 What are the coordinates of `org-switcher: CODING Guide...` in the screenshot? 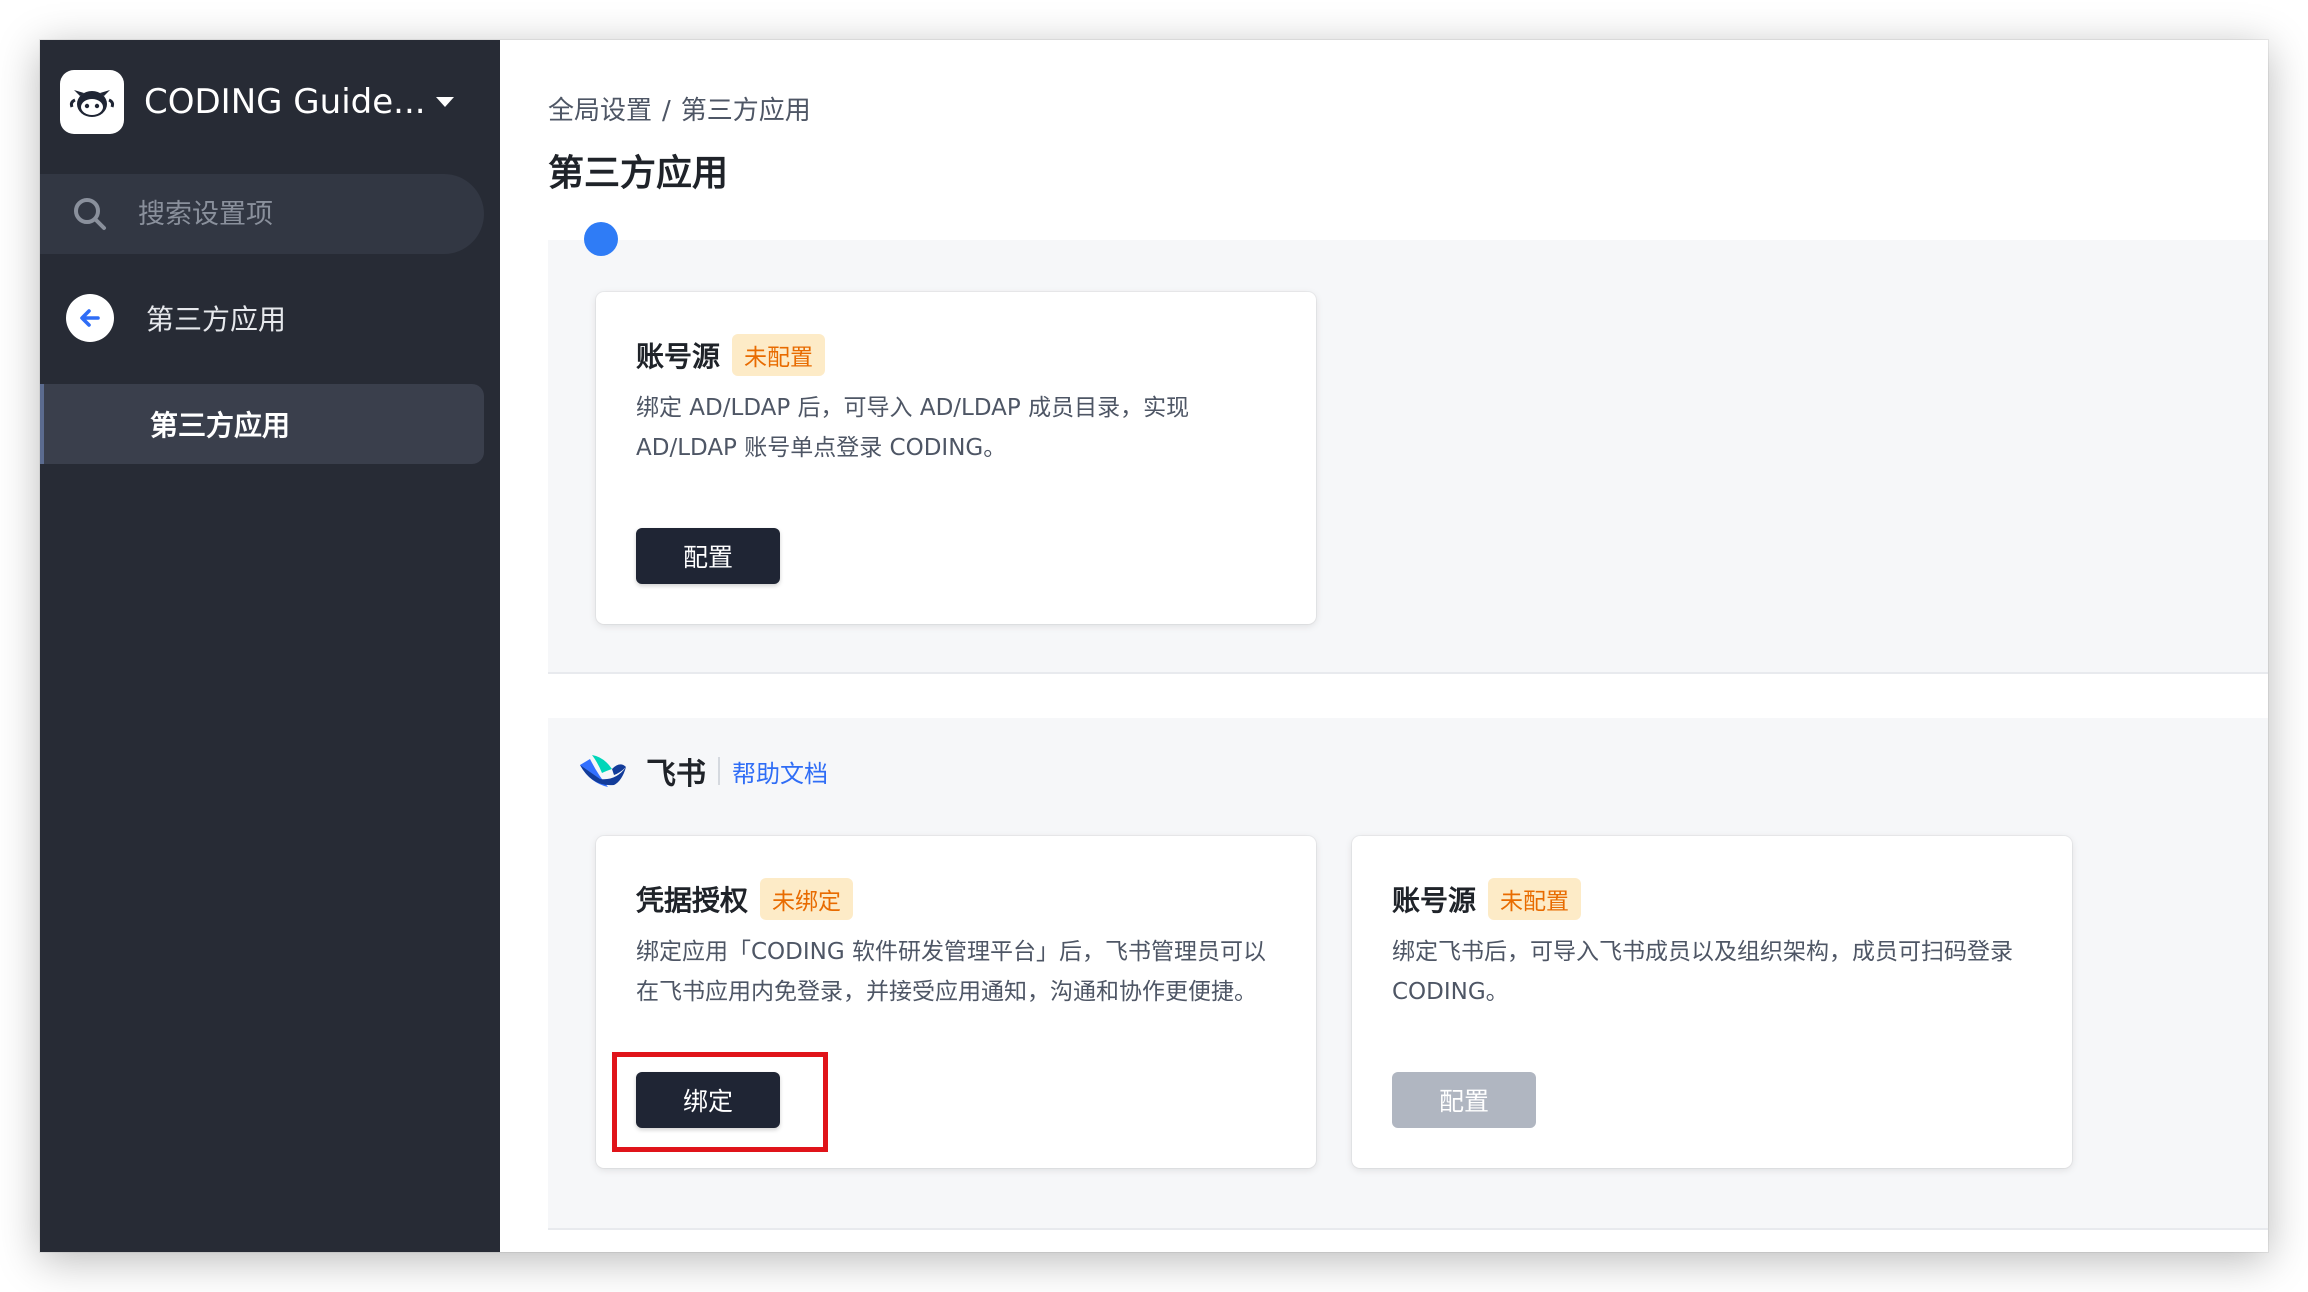 It's located at (257, 102).